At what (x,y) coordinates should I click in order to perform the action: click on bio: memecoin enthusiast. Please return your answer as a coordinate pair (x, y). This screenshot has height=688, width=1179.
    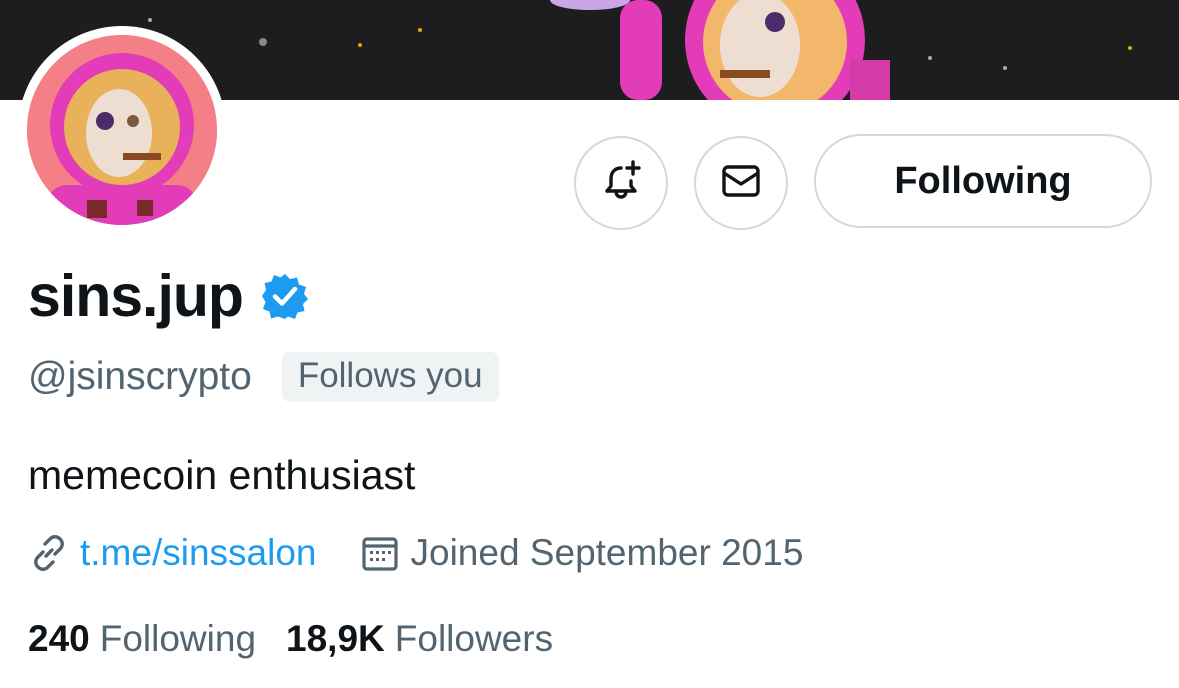
    Looking at the image, I should click on (222, 475).